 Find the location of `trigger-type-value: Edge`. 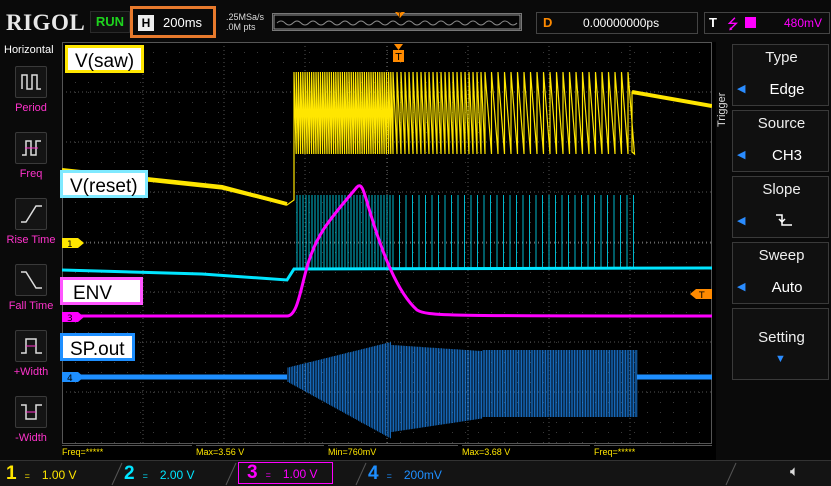

trigger-type-value: Edge is located at coordinates (787, 89).